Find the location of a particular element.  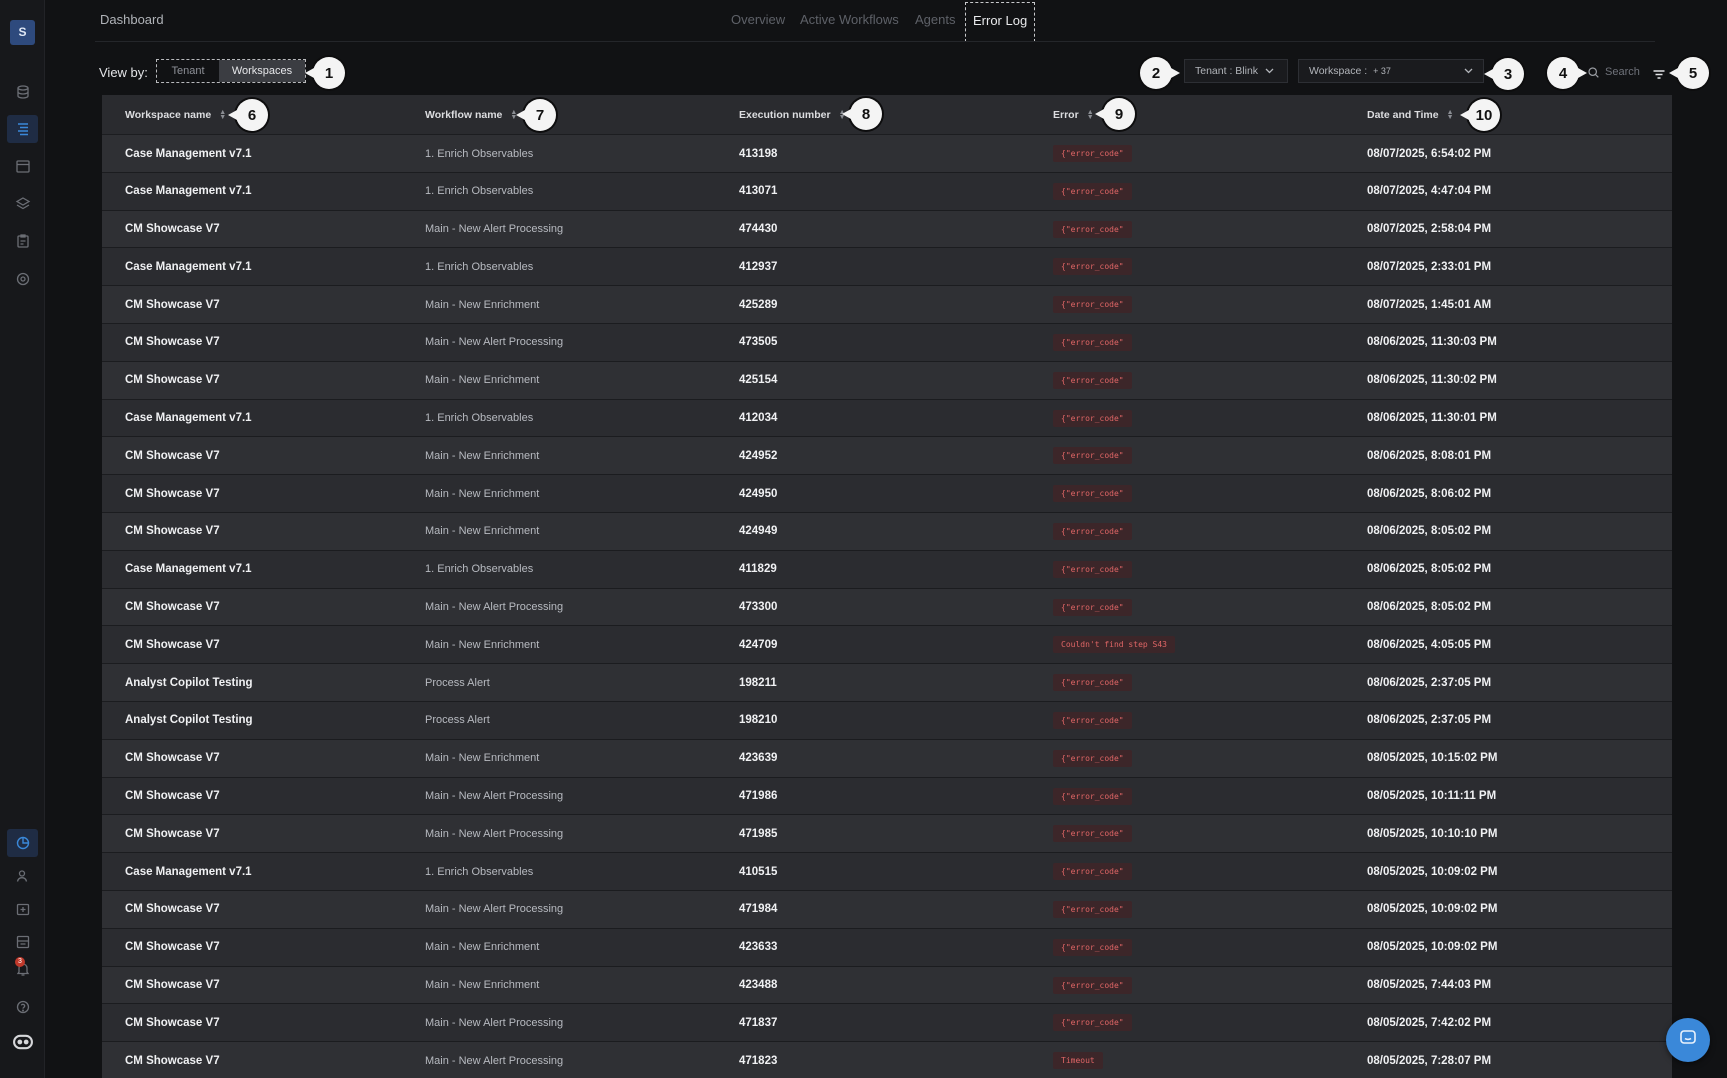

execution-number-cell: 425289 is located at coordinates (758, 304).